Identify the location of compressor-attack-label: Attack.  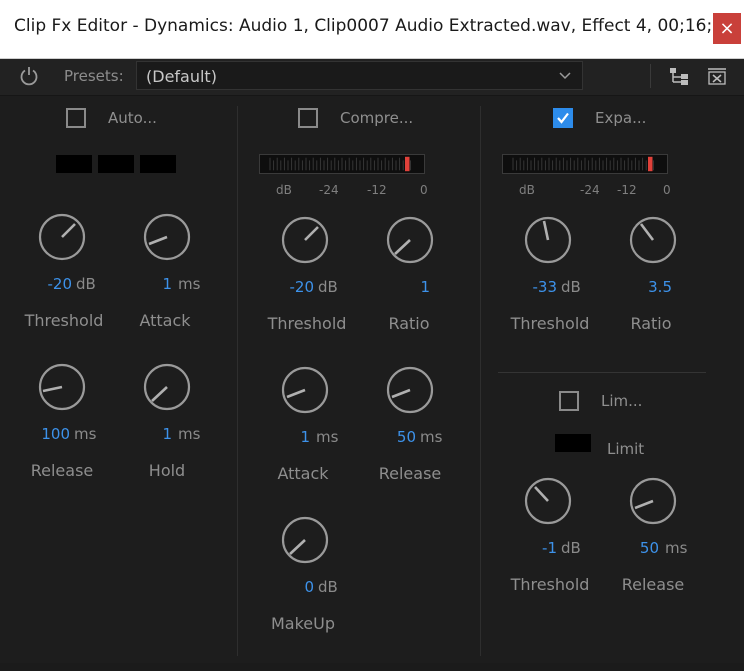
(303, 473).